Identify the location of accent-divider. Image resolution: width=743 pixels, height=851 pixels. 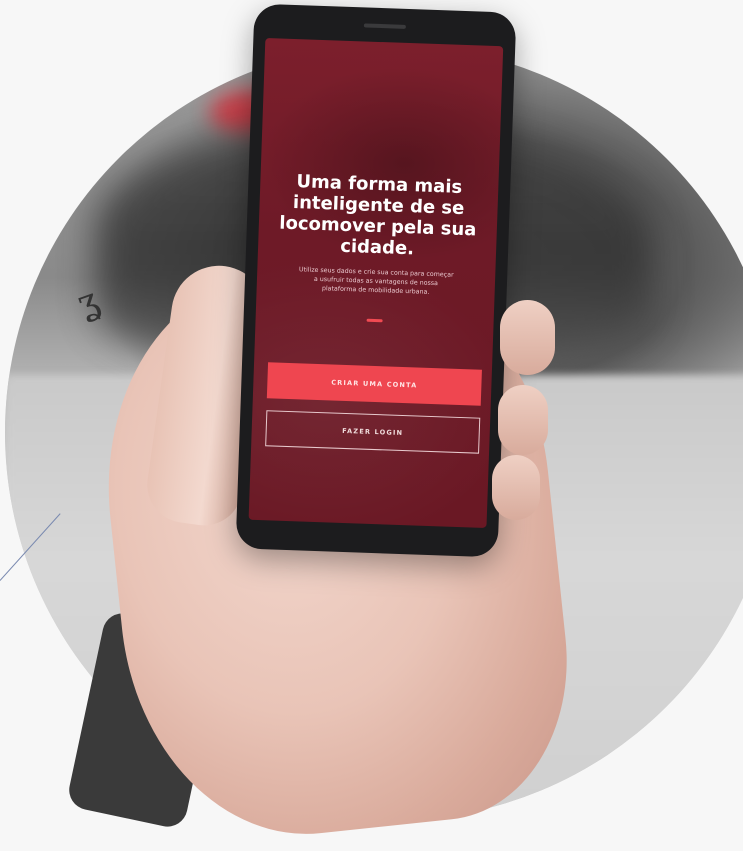
(374, 320).